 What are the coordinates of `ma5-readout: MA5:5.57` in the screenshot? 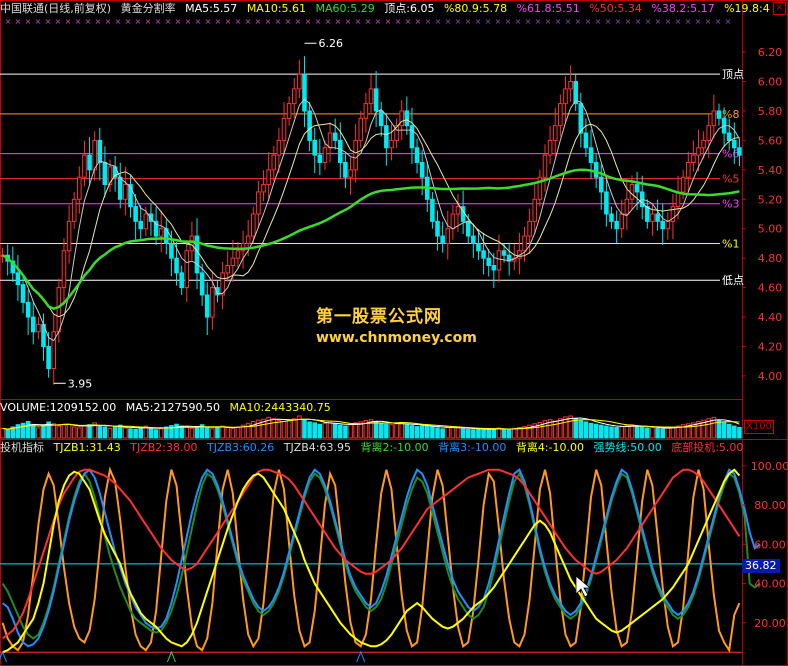 It's located at (211, 8).